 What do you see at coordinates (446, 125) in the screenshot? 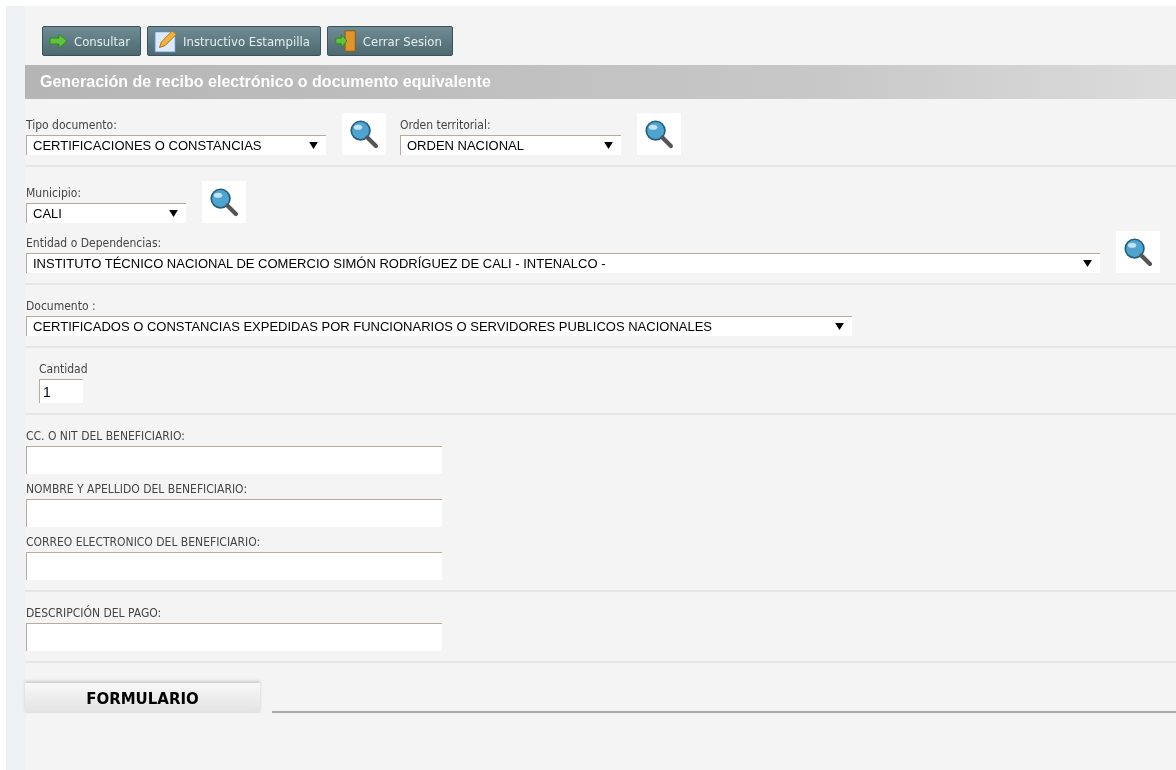
I see `field-label: Orden territorial:` at bounding box center [446, 125].